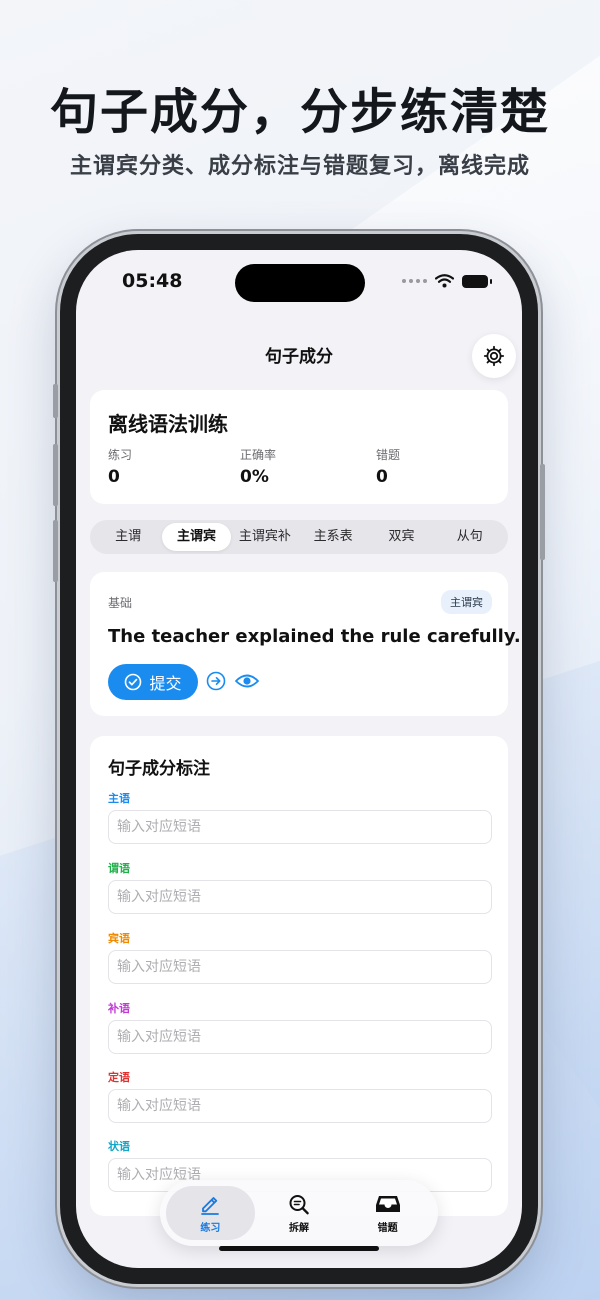 This screenshot has width=600, height=1300. Describe the element at coordinates (299, 1228) in the screenshot. I see `tab-label: 拆解` at that location.